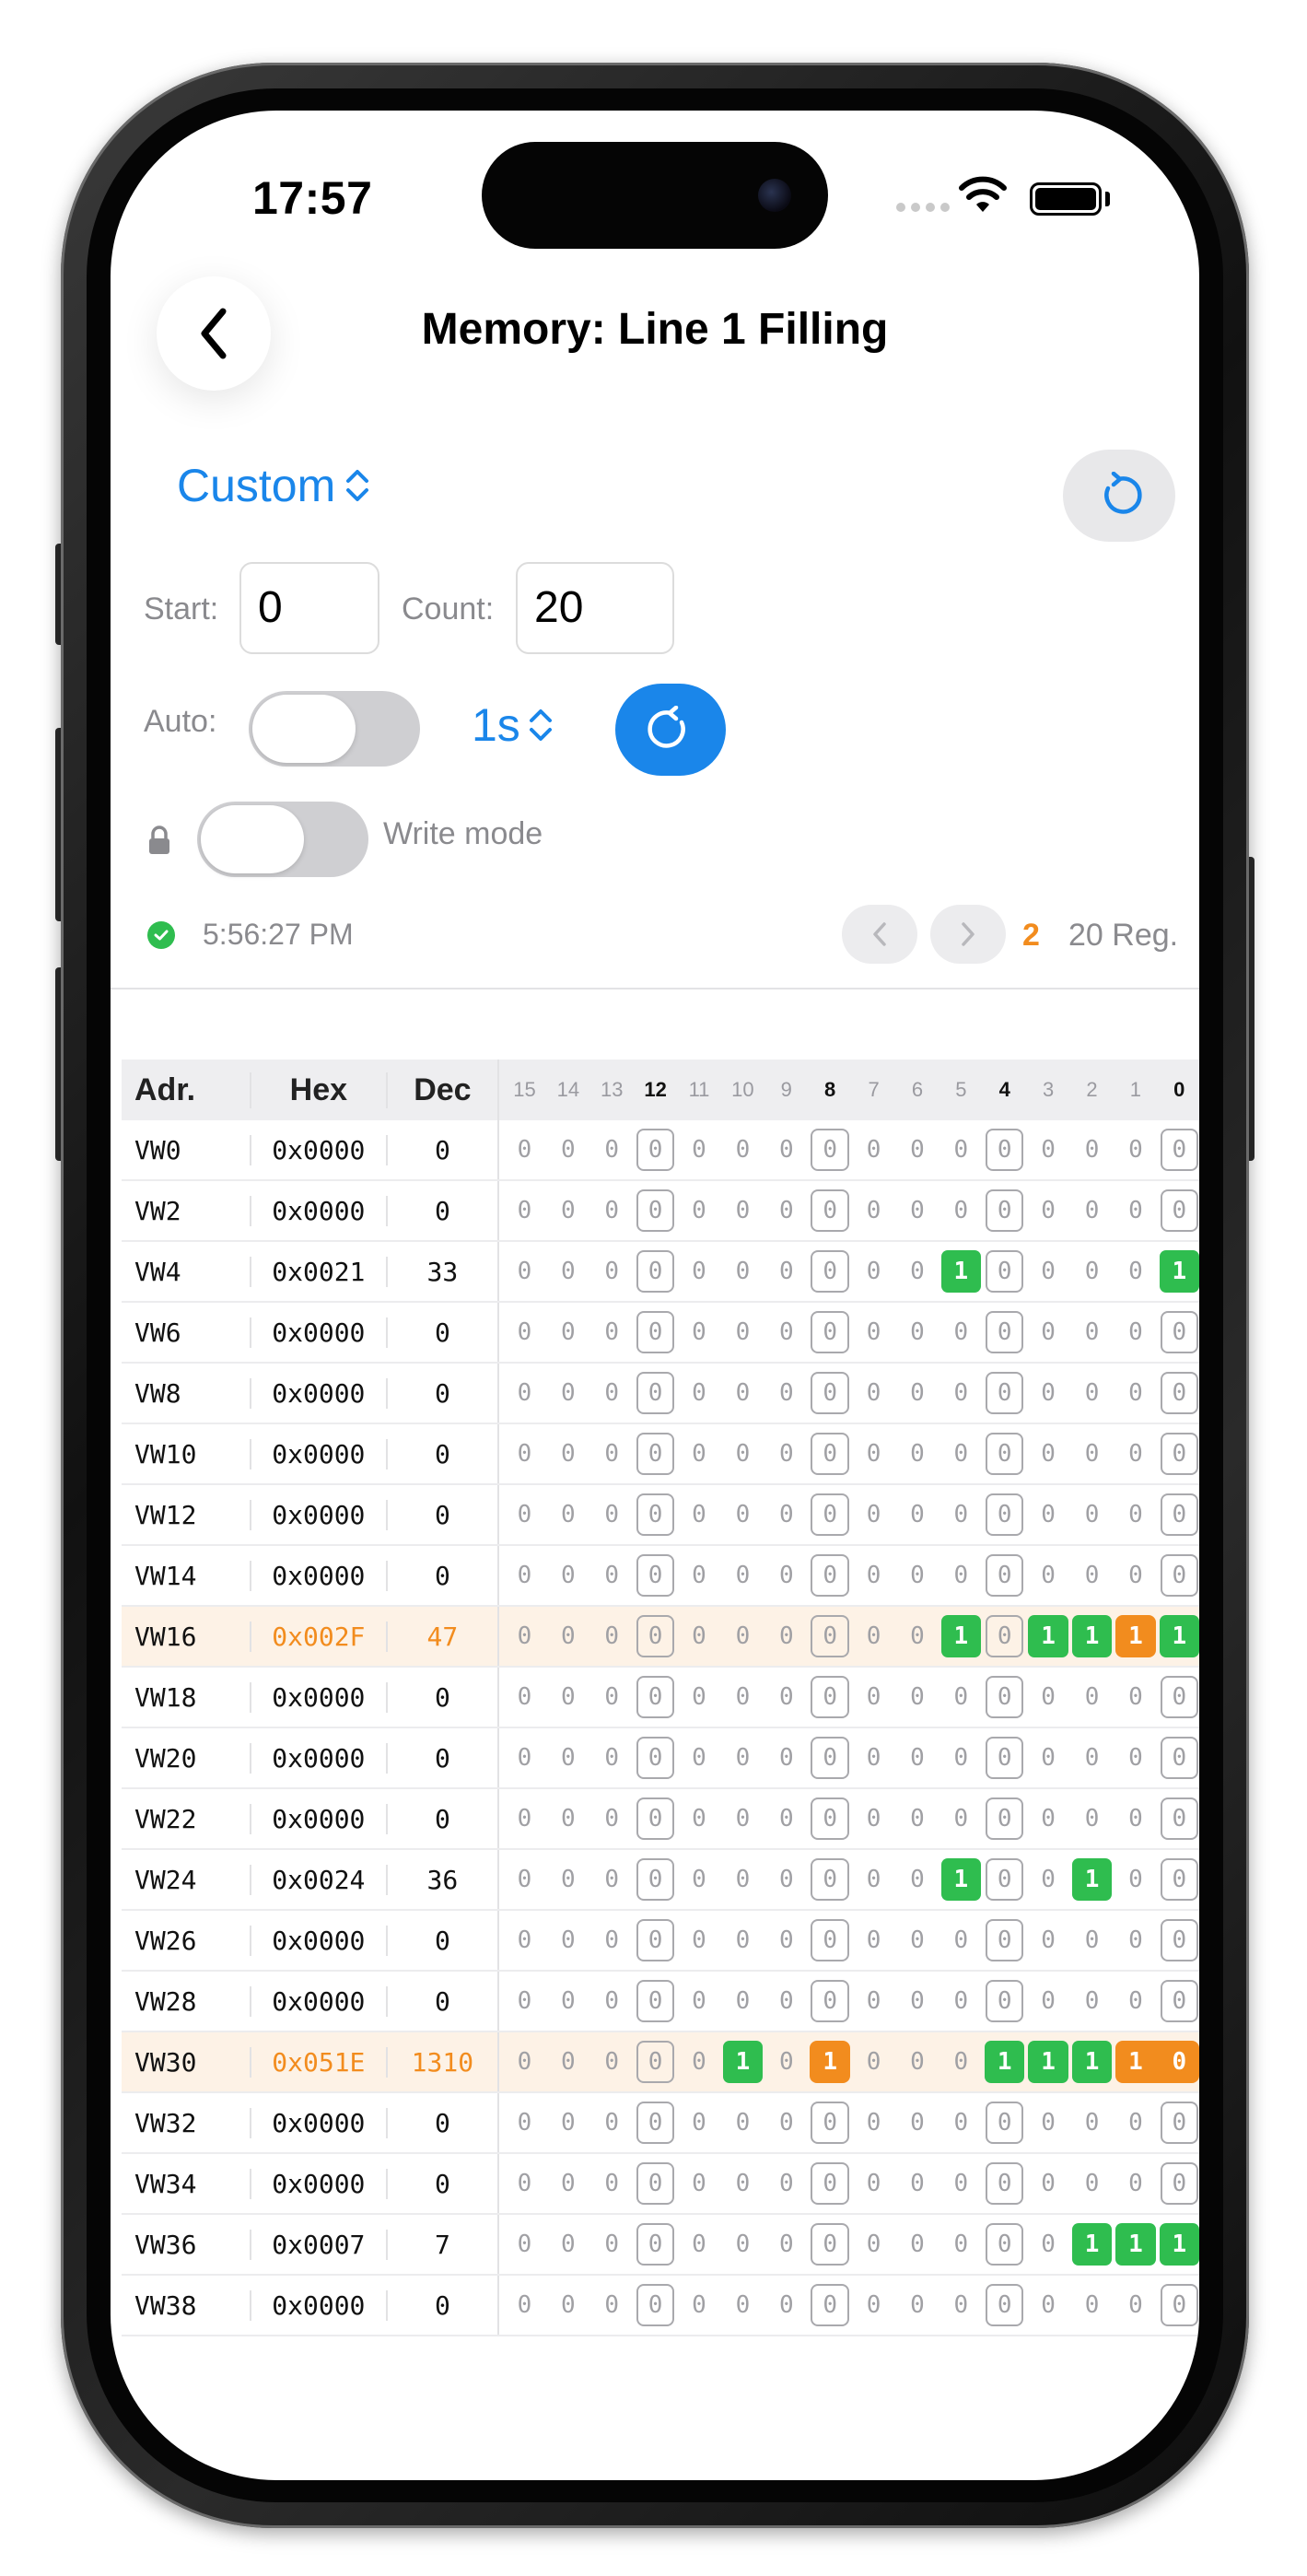  What do you see at coordinates (660, 1880) in the screenshot?
I see `table-row: VW24 0x0024 36 0 0 0 0 0 0 0 0 0 0 1 0 0 1 0 0` at bounding box center [660, 1880].